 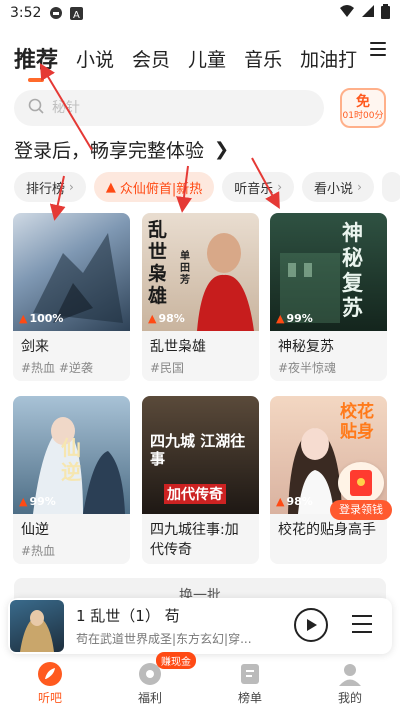 I want to click on chip-label: 看小说, so click(x=334, y=189).